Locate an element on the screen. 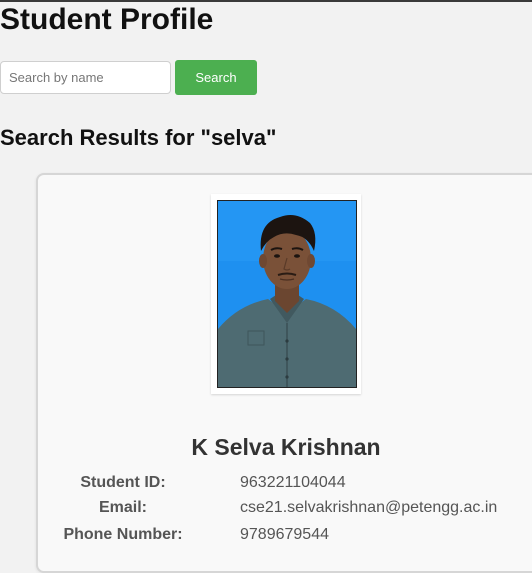 The height and width of the screenshot is (573, 532). student-photo-illustration is located at coordinates (287, 294).